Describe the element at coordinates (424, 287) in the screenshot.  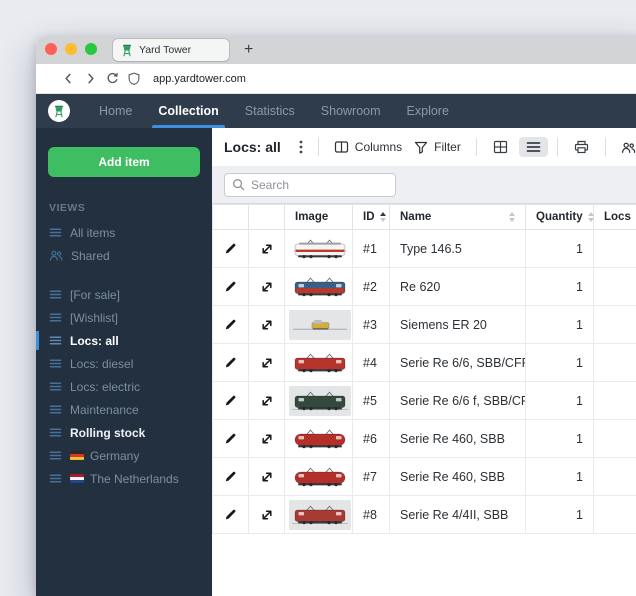
I see `table-row: #2Re 62011` at that location.